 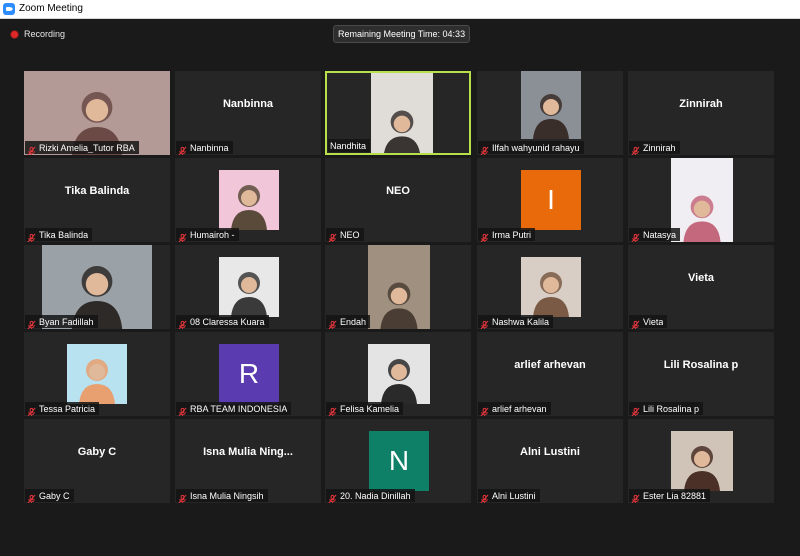 I want to click on participant-name-label: Humairoh -, so click(x=207, y=235).